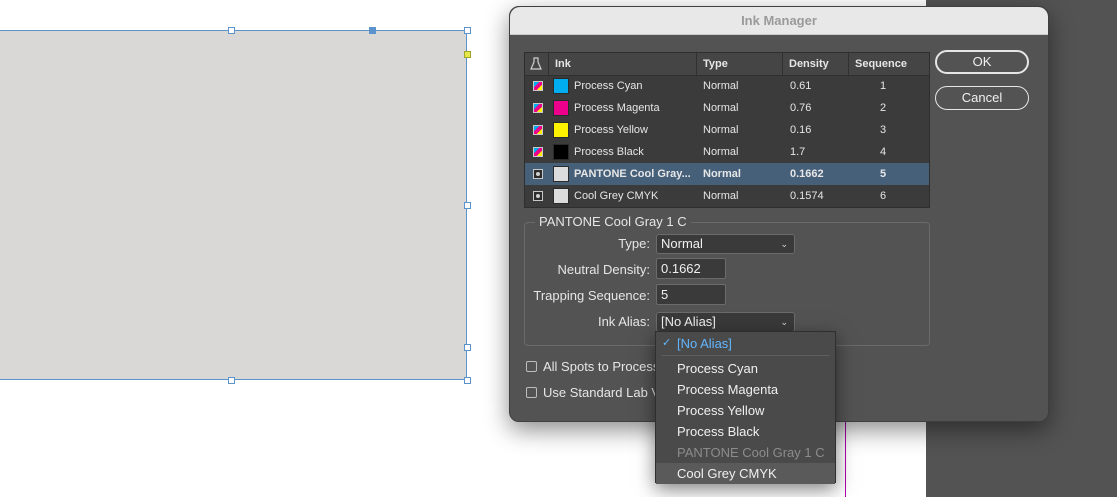  What do you see at coordinates (608, 86) in the screenshot?
I see `ink-name: Process Cyan` at bounding box center [608, 86].